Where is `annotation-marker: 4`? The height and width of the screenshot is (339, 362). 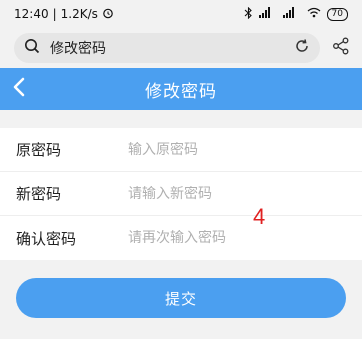 annotation-marker: 4 is located at coordinates (259, 216).